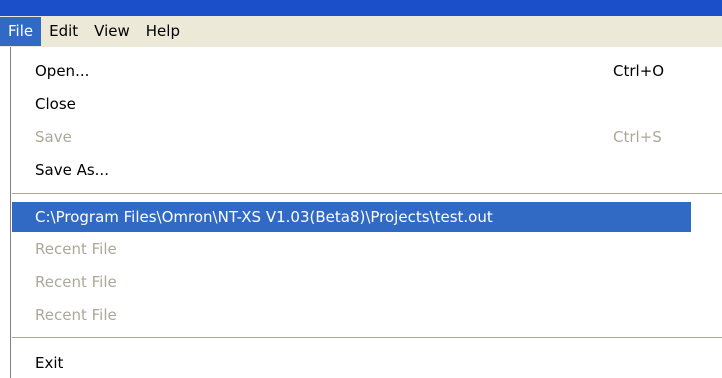 The image size is (722, 378). I want to click on menu-edit: Edit, so click(63, 31).